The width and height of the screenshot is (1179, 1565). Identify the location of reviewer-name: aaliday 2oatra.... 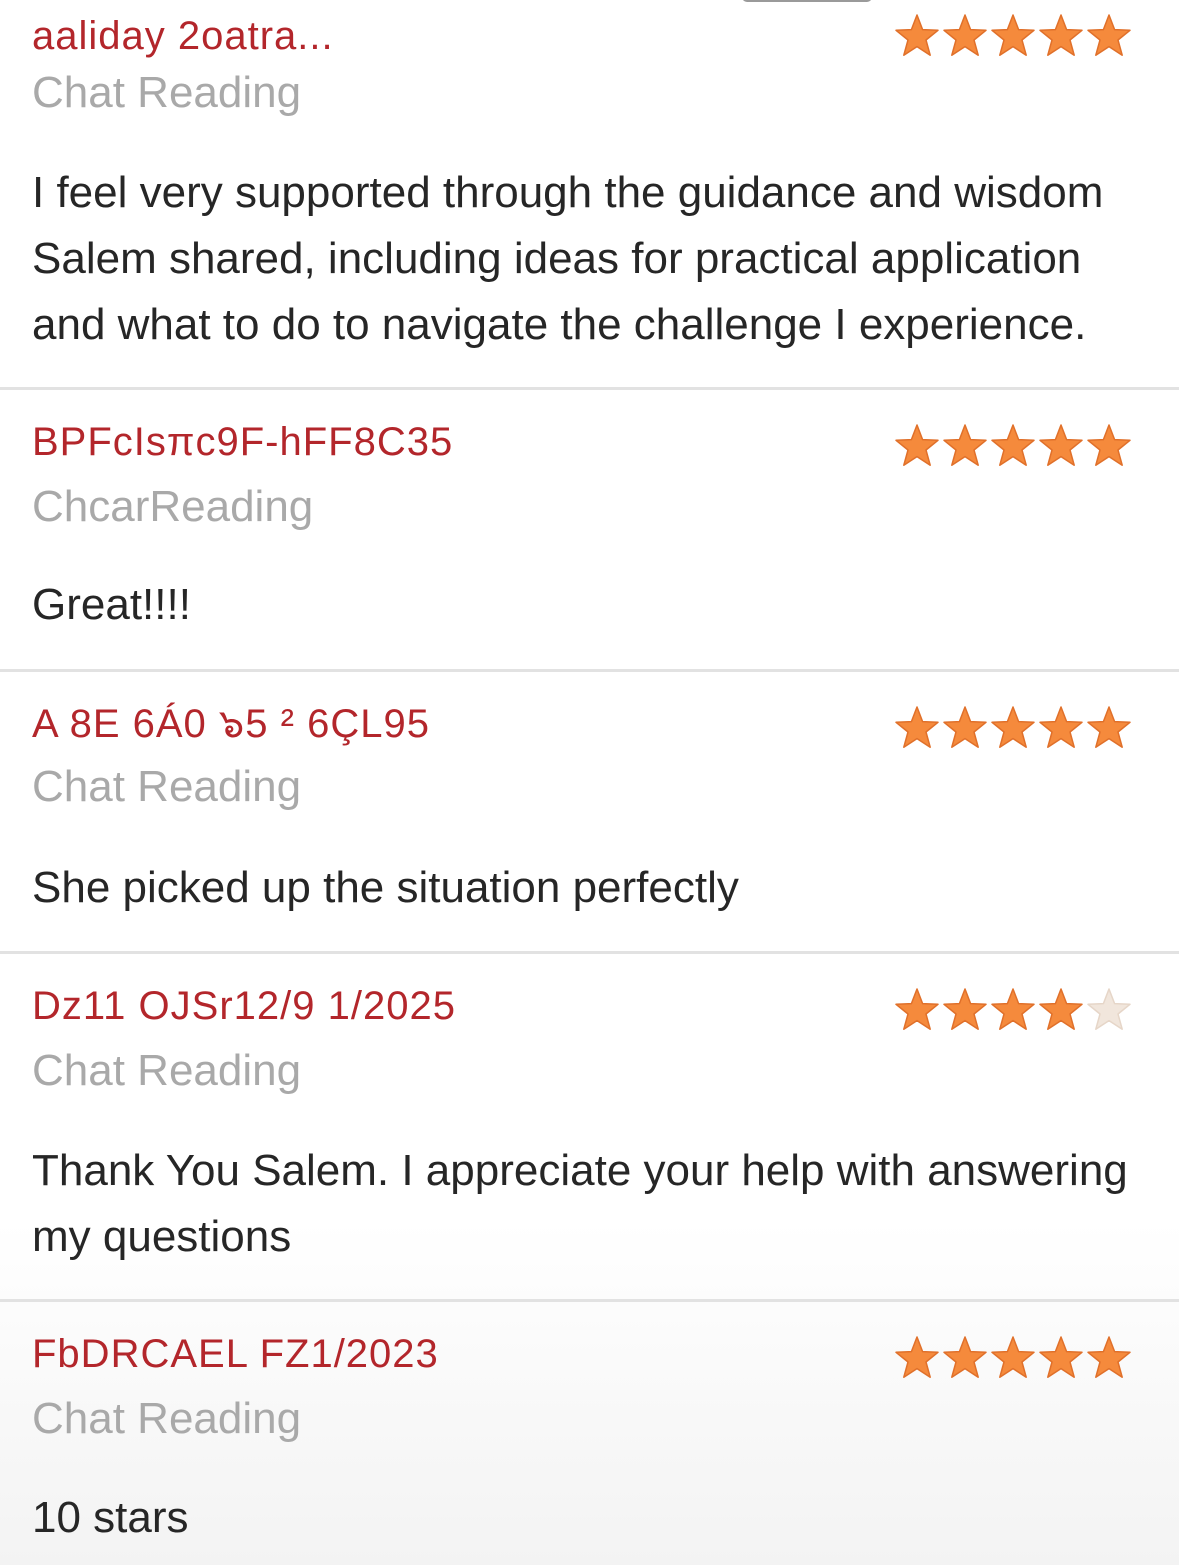
(183, 36).